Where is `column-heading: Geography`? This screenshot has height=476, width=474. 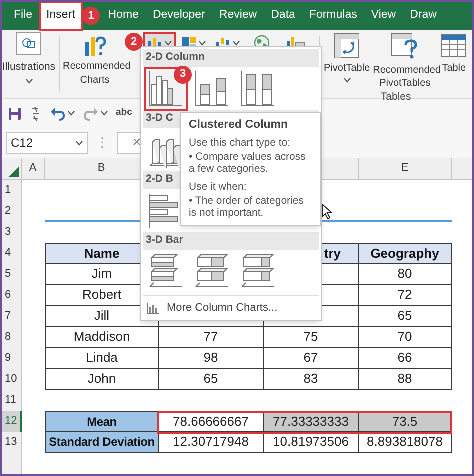
column-heading: Geography is located at coordinates (405, 253).